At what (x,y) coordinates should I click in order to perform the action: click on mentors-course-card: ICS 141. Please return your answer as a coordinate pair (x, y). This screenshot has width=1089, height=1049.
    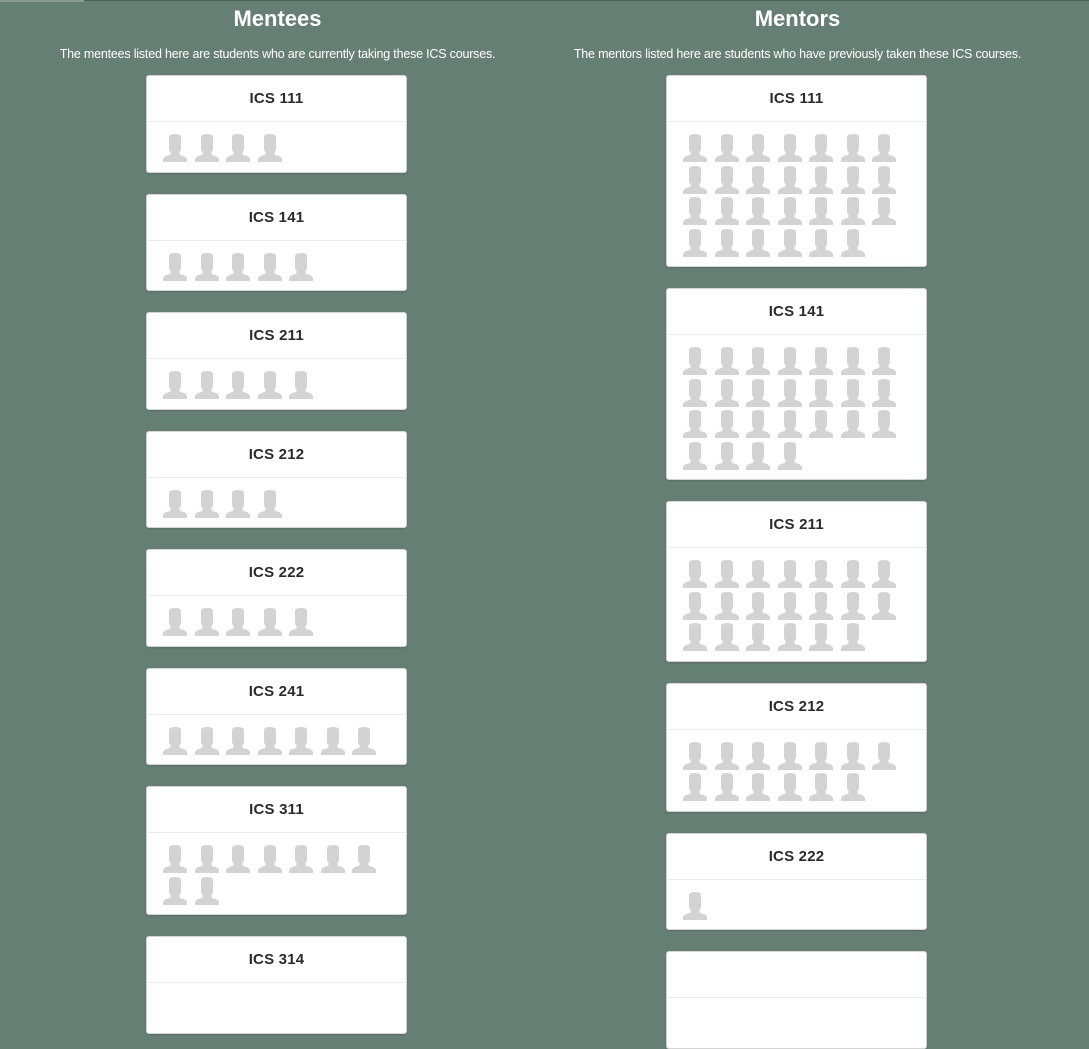
    Looking at the image, I should click on (796, 384).